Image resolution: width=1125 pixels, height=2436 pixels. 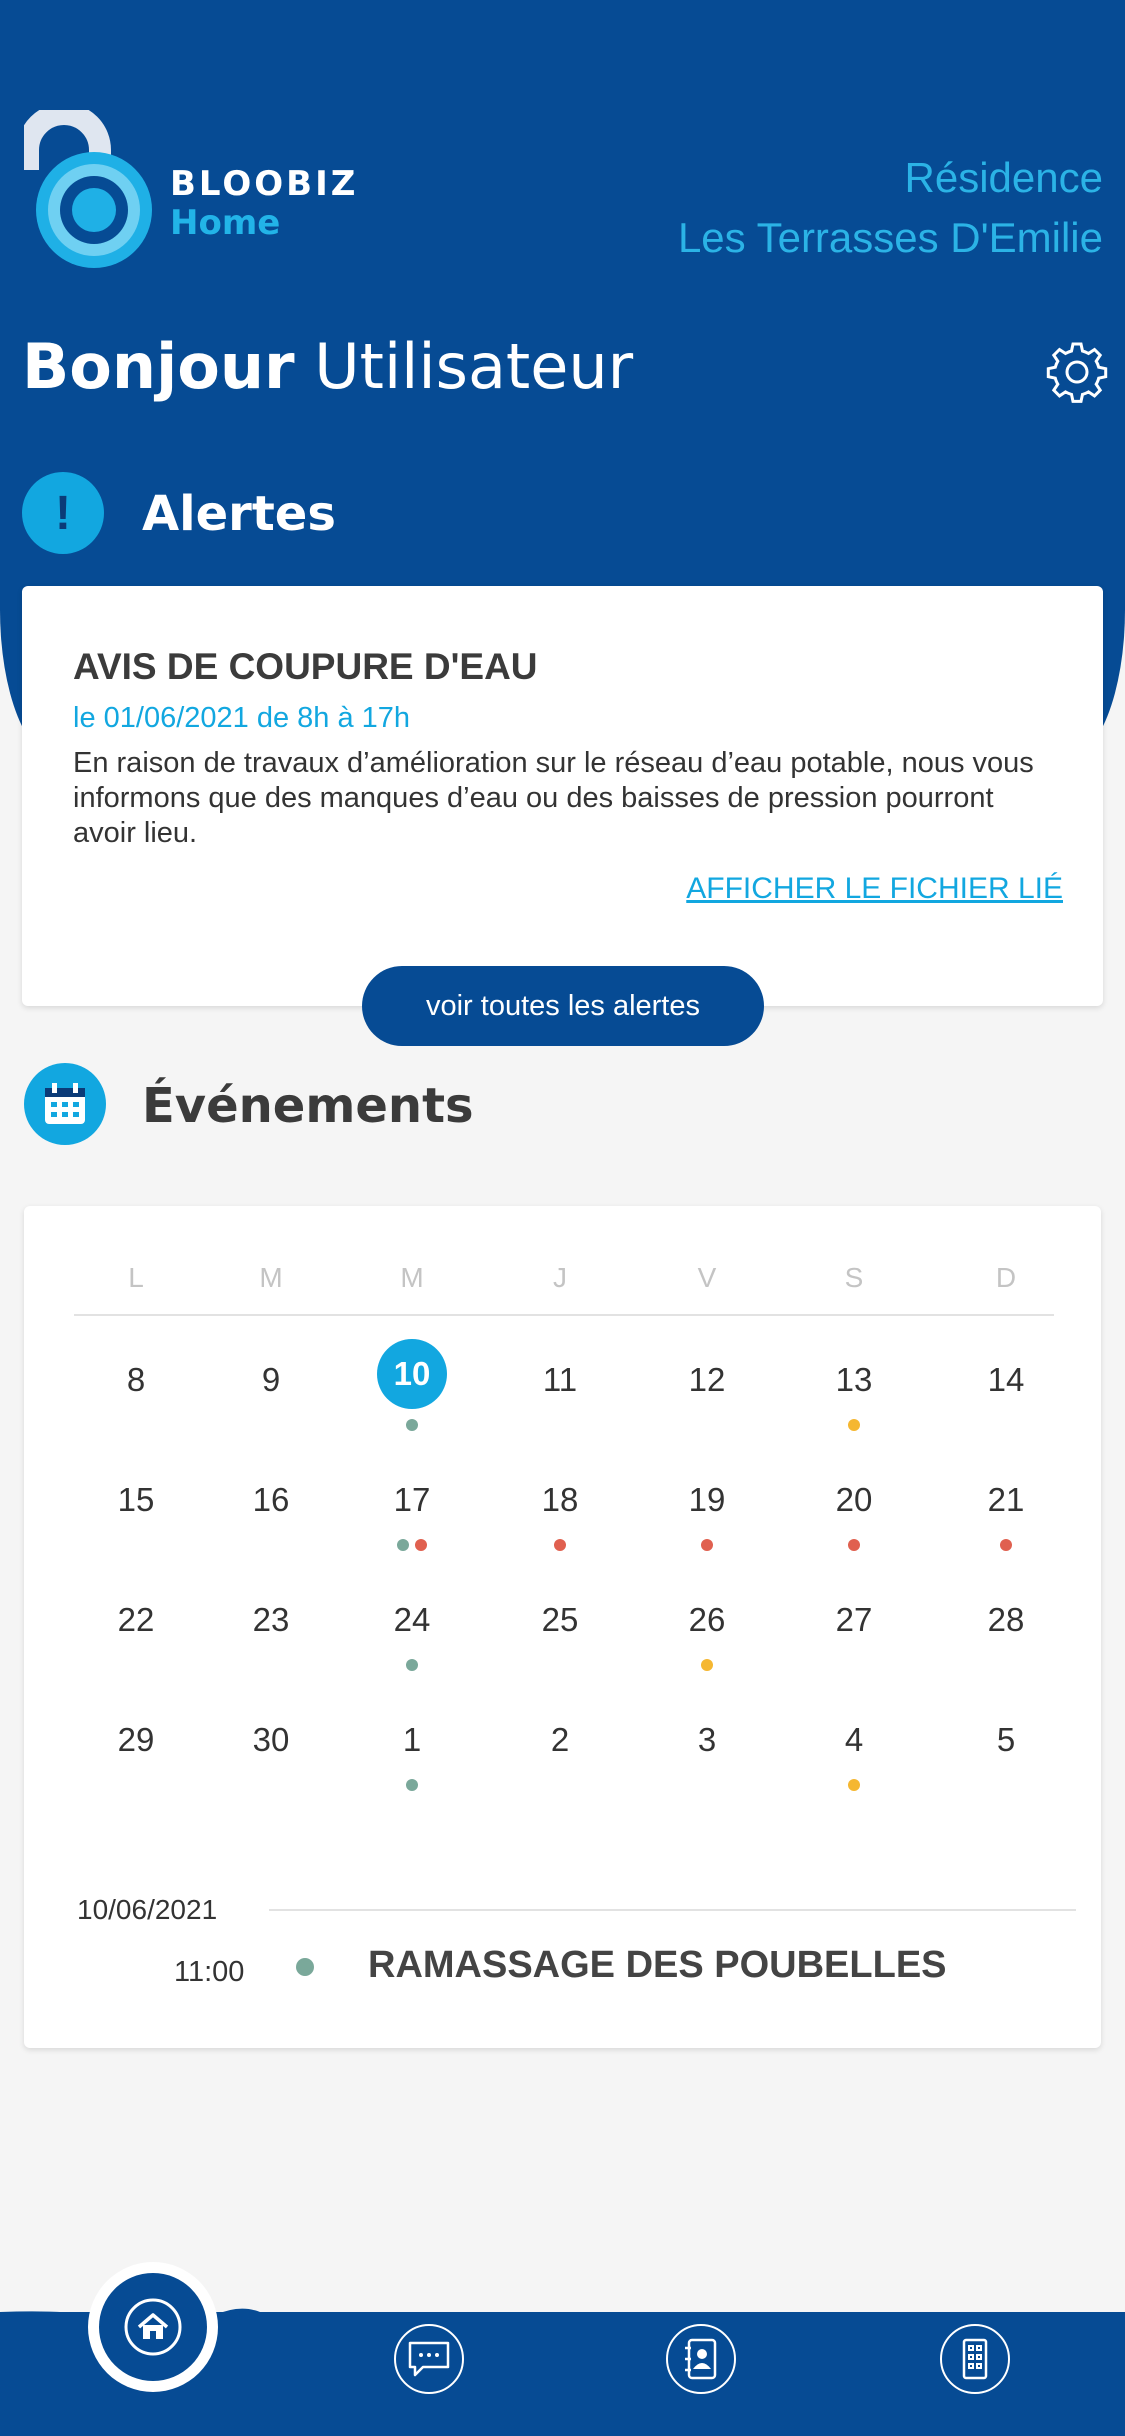 I want to click on tab-residence, so click(x=975, y=2359).